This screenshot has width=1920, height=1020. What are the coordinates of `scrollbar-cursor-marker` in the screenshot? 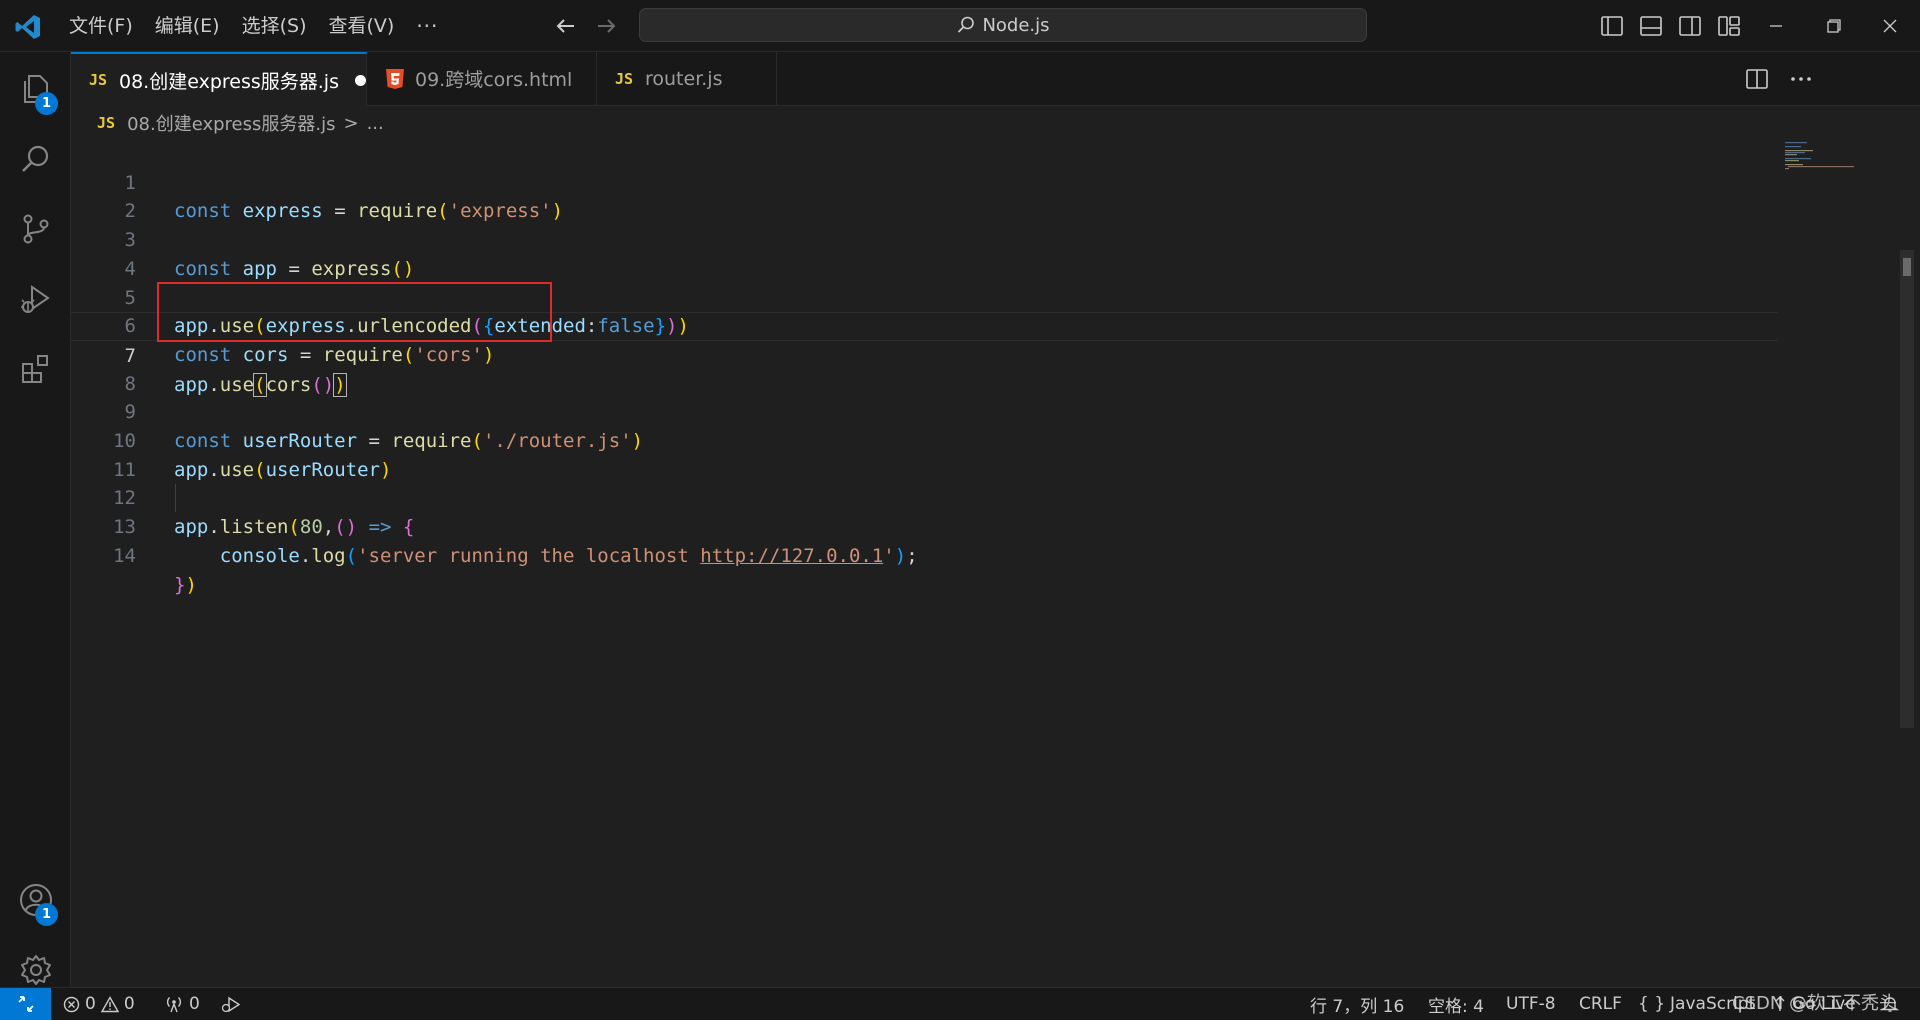 It's located at (1907, 267).